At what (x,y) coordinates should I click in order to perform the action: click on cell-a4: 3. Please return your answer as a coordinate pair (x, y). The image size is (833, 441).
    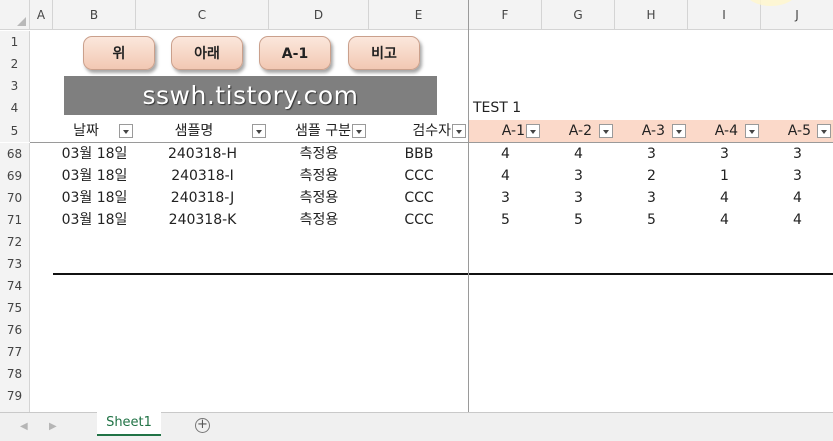
    Looking at the image, I should click on (724, 154).